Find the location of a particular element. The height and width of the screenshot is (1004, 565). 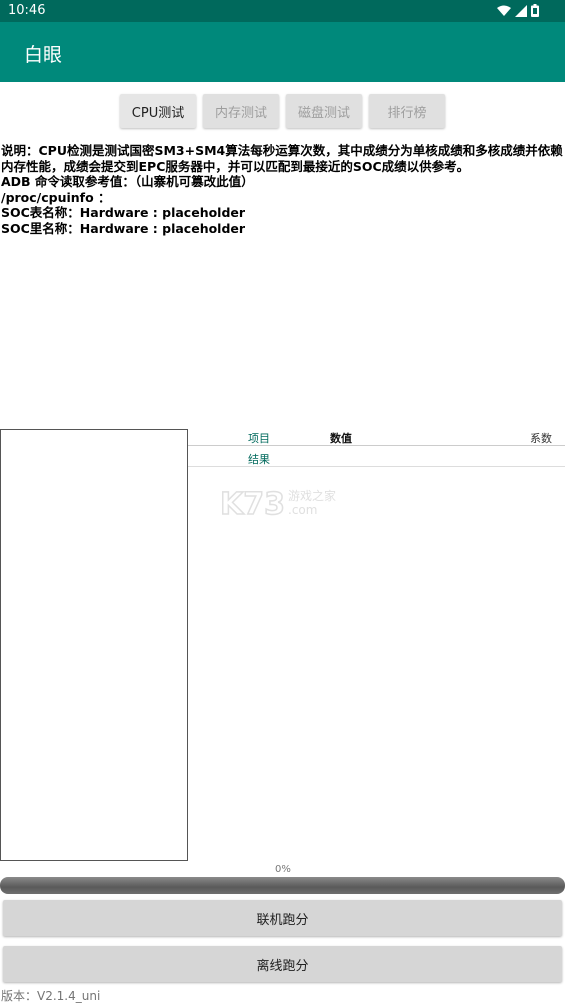

chart-panel is located at coordinates (94, 645).